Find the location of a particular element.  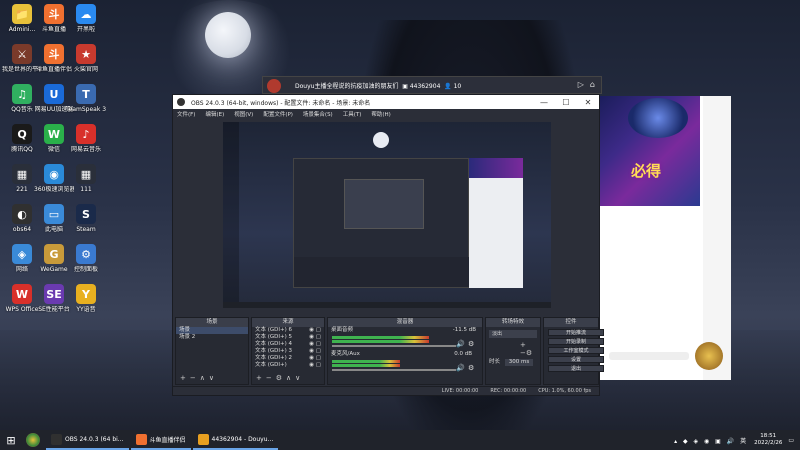

studio-mode-button: 工作室模式 is located at coordinates (576, 350).